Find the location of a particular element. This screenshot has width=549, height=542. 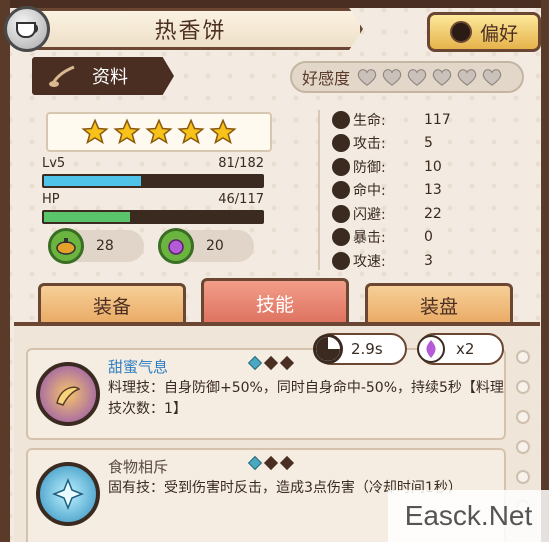

cup-icon is located at coordinates (27, 30).